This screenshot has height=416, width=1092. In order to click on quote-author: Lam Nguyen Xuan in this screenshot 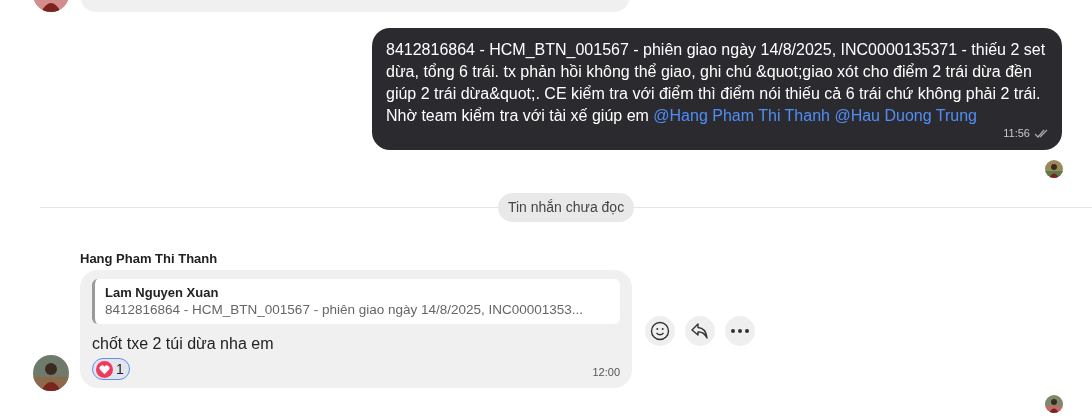, I will do `click(162, 292)`.